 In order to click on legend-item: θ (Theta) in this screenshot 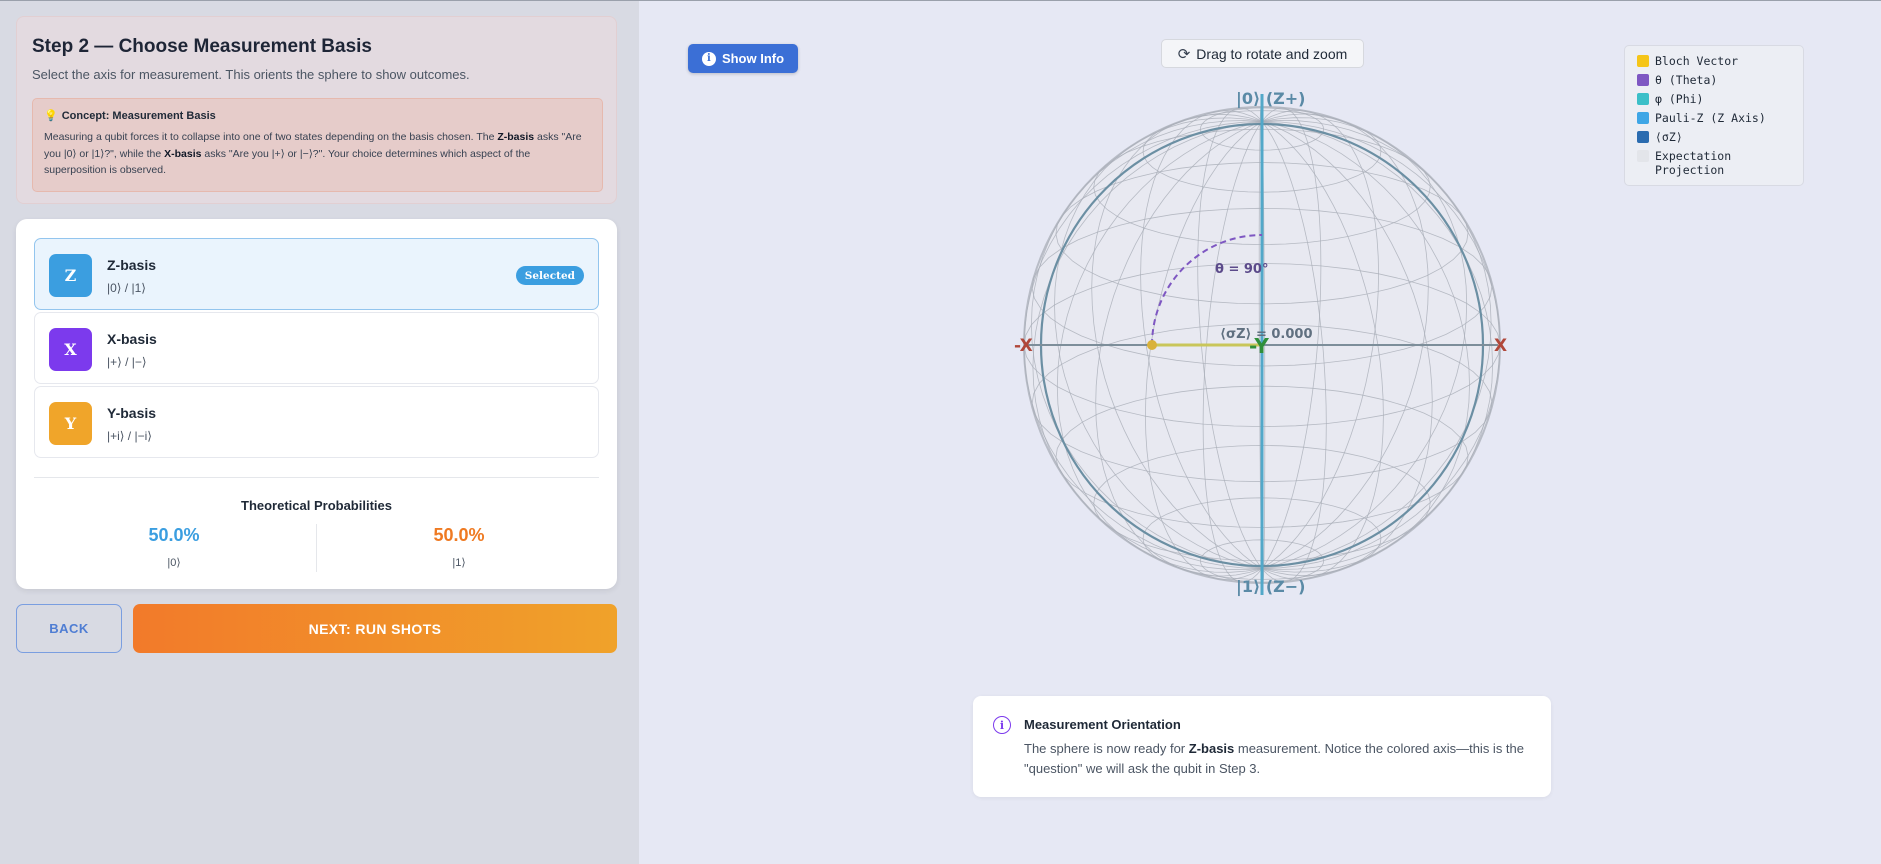, I will do `click(1714, 80)`.